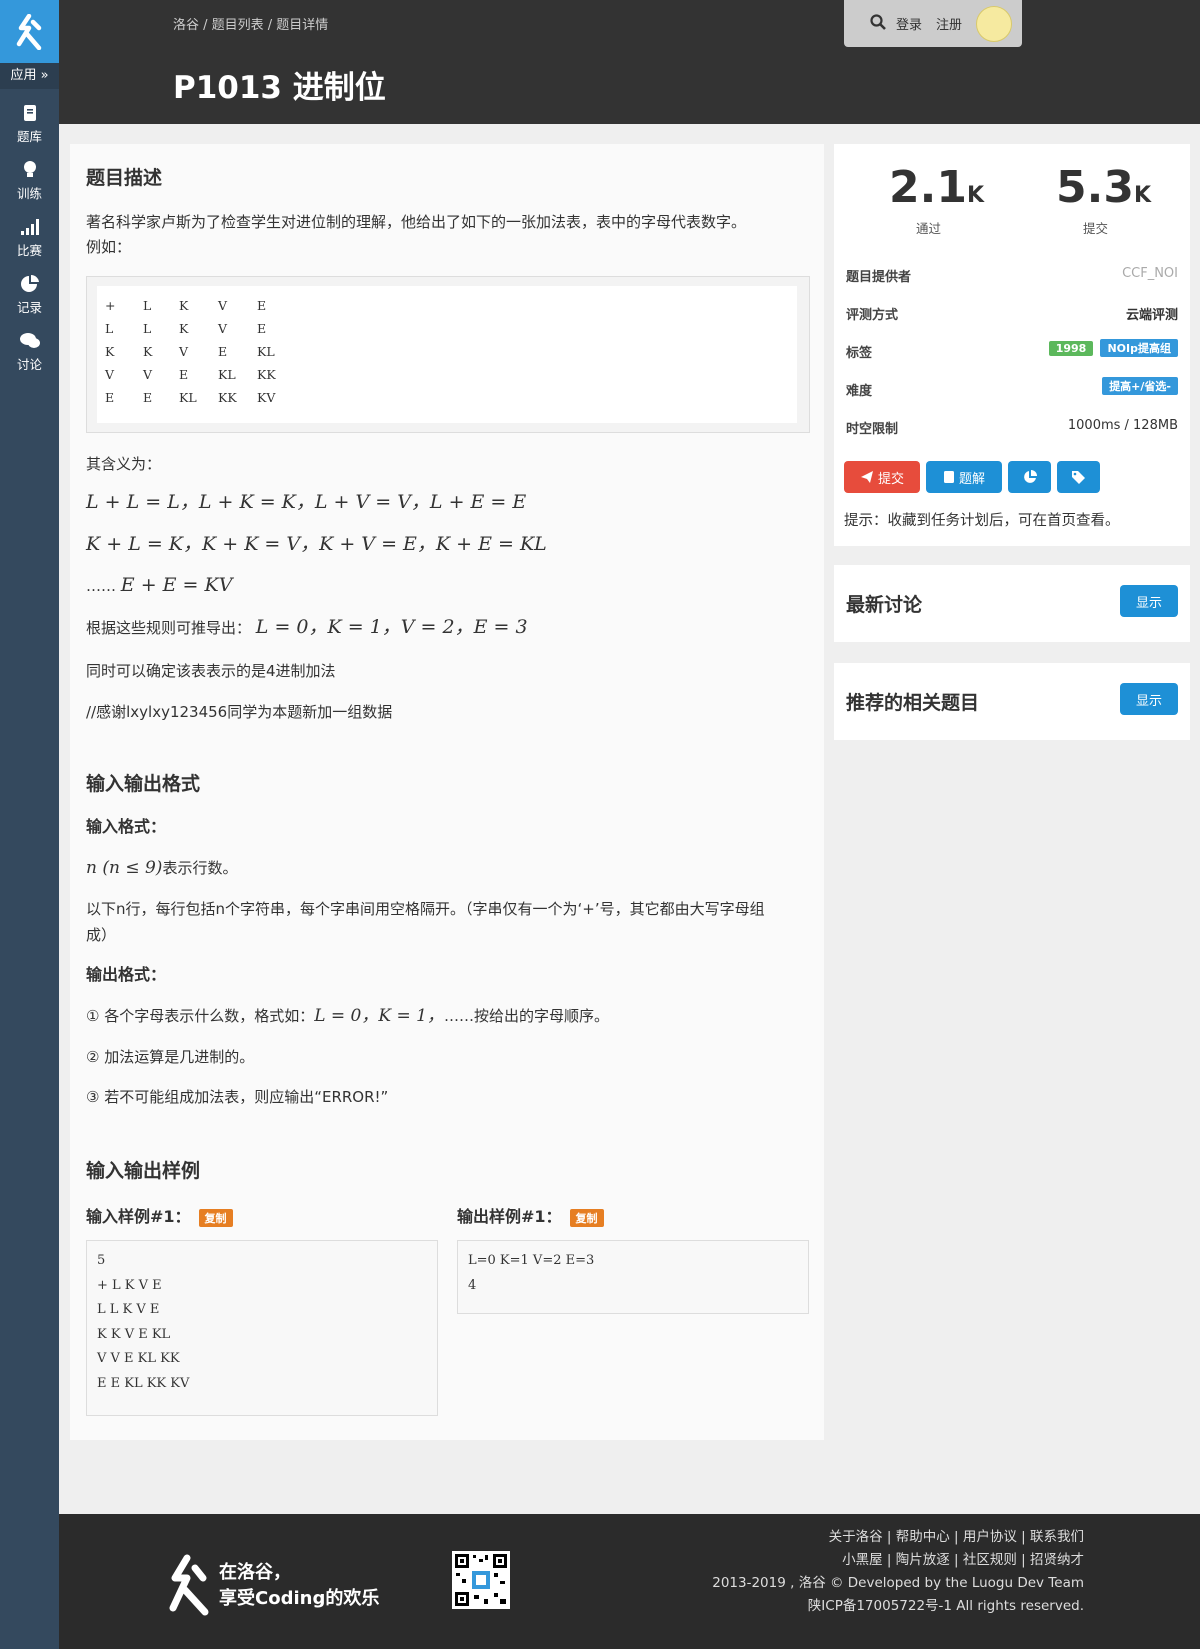  I want to click on submit-button-label: 提交, so click(890, 479).